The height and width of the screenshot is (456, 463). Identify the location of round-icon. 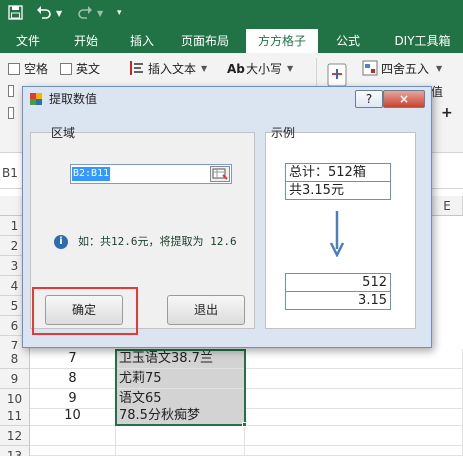
(370, 68).